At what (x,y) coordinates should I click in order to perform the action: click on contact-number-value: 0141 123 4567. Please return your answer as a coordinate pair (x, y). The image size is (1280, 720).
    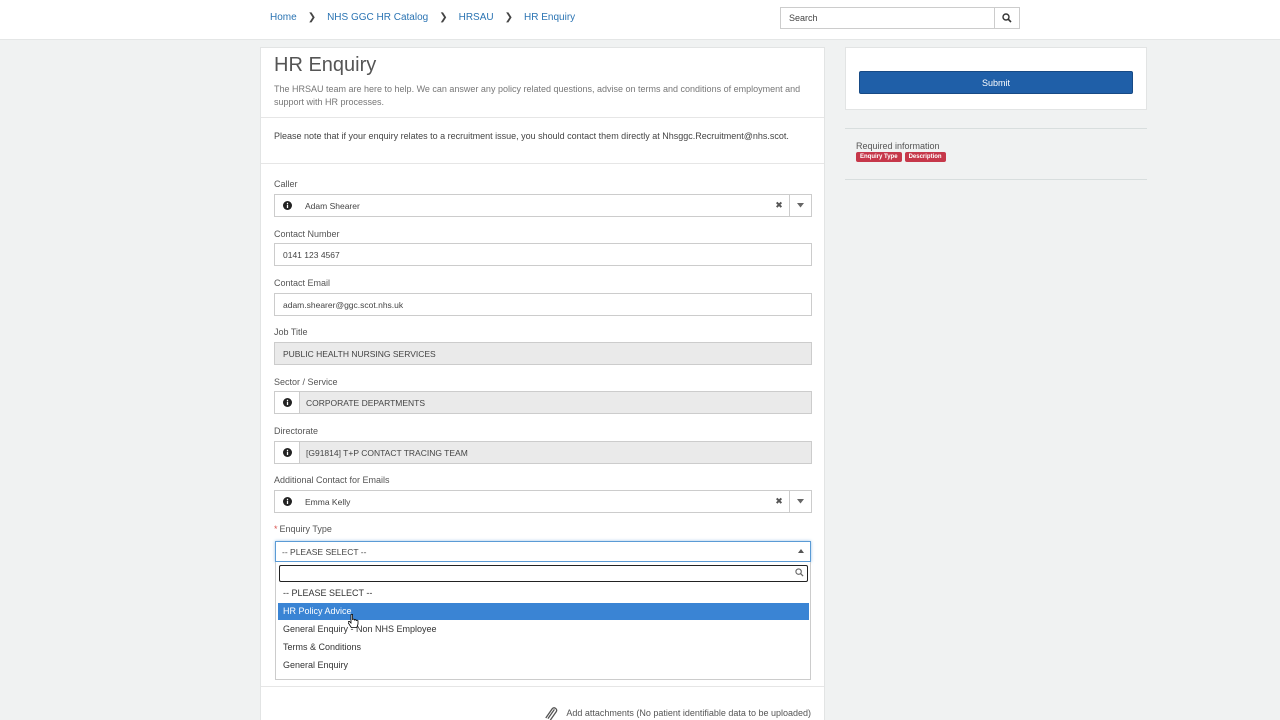
    Looking at the image, I should click on (311, 254).